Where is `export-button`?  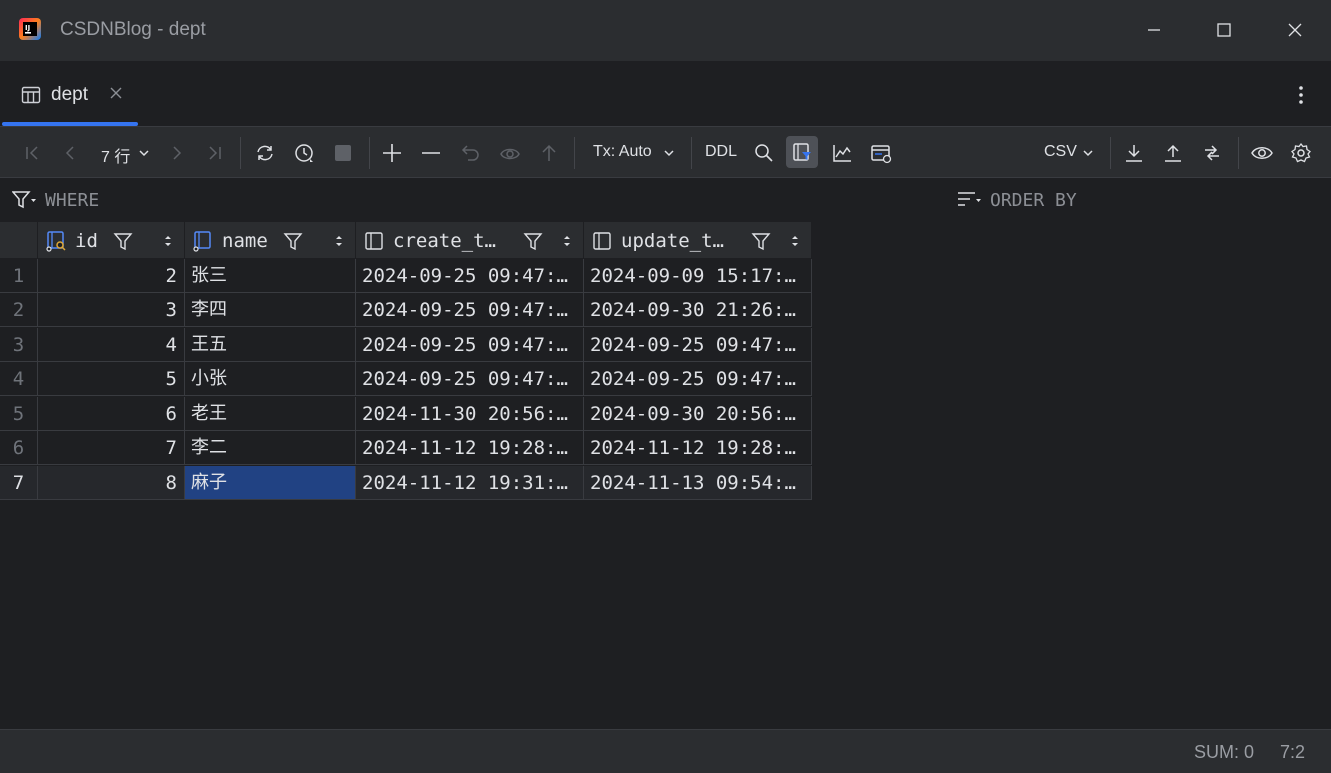 export-button is located at coordinates (1173, 153).